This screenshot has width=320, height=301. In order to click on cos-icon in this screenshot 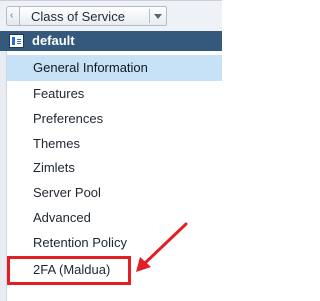, I will do `click(16, 41)`.